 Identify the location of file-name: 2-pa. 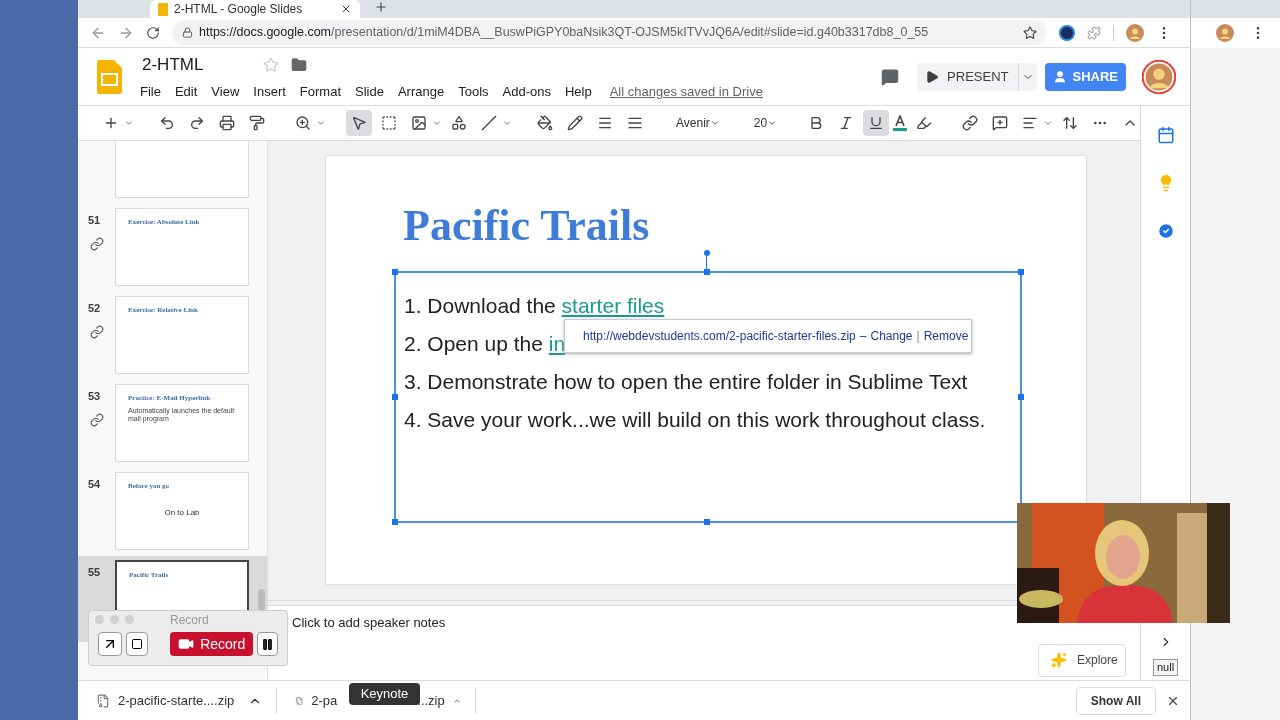
(324, 700).